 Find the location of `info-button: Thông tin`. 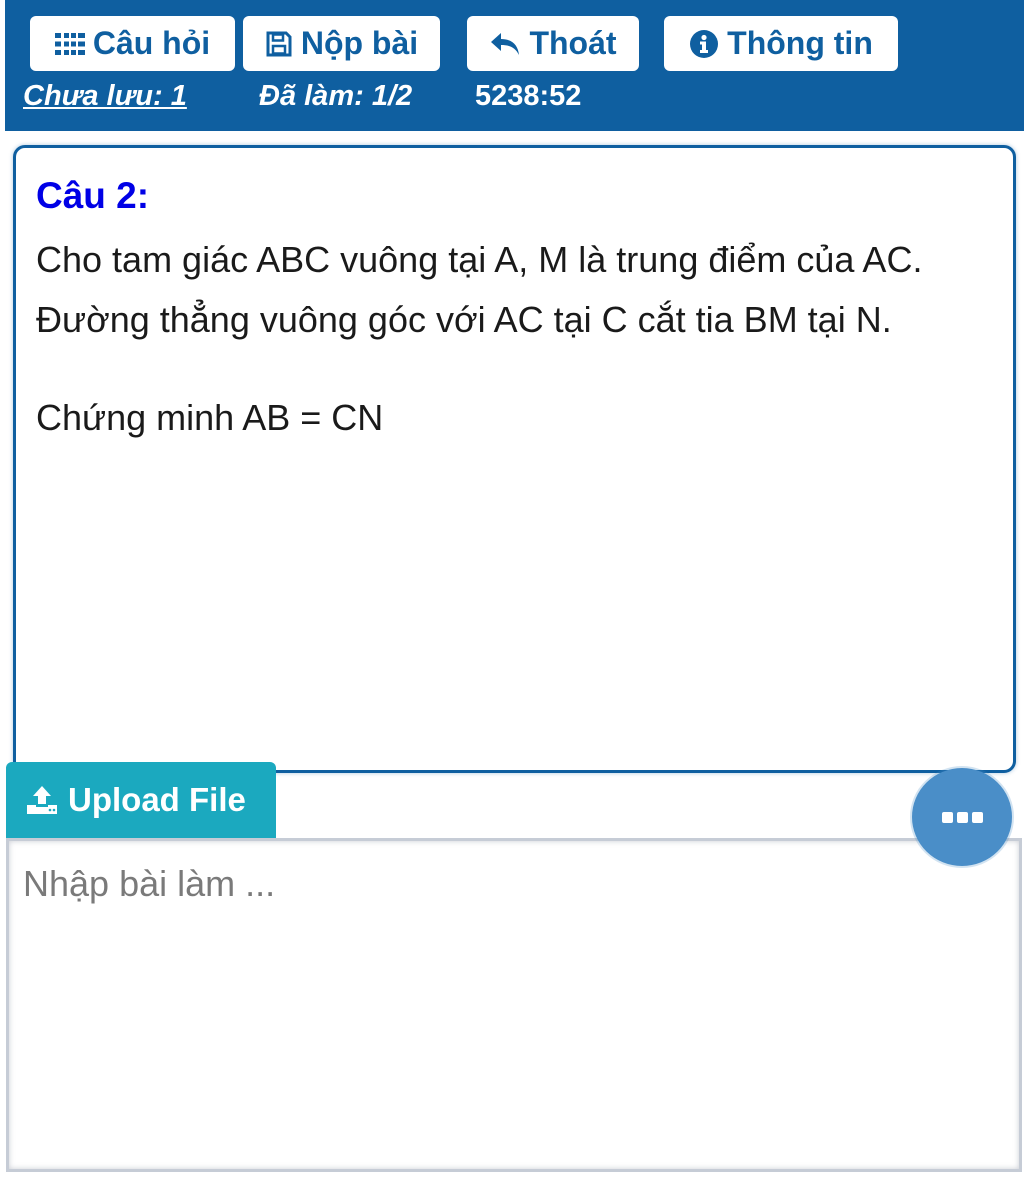

info-button: Thông tin is located at coordinates (781, 43).